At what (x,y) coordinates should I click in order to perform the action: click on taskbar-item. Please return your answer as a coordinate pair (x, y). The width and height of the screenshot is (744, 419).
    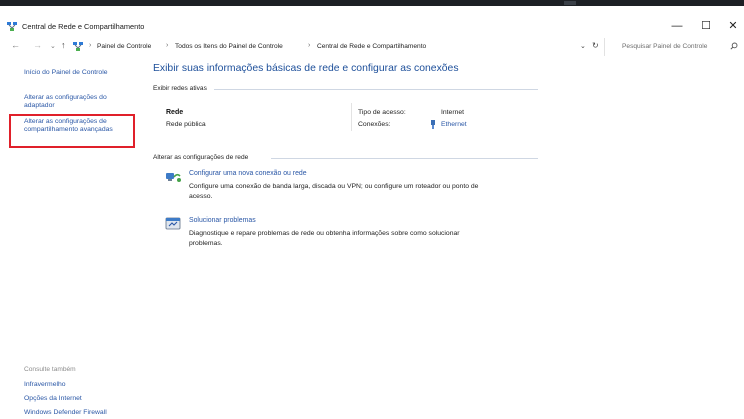
    Looking at the image, I should click on (570, 3).